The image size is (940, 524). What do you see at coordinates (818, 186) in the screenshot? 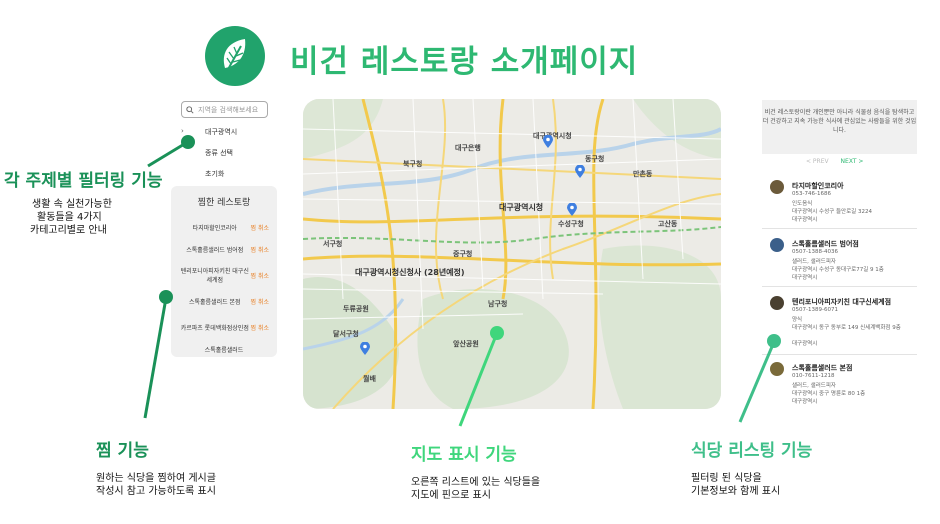
I see `restaurant-name: 타지마할인코리아` at bounding box center [818, 186].